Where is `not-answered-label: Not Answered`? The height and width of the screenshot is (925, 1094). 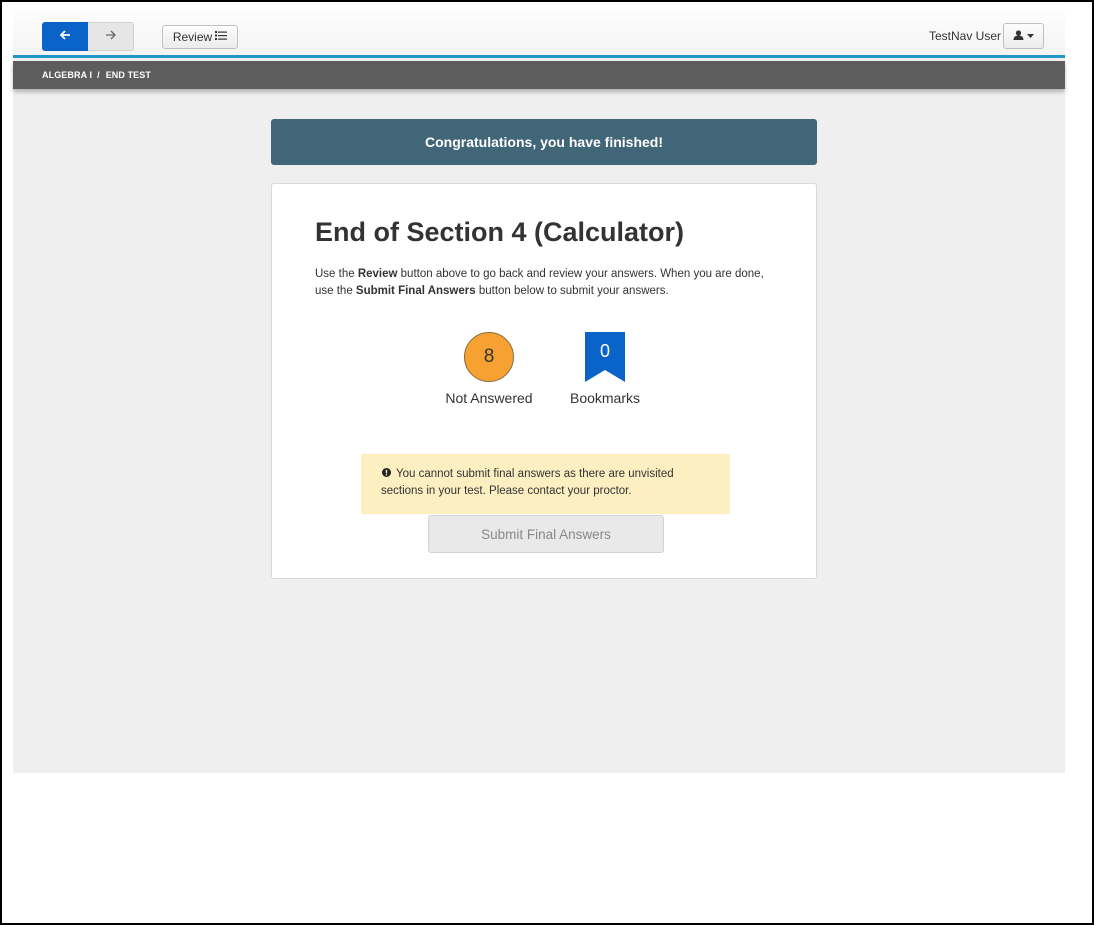
not-answered-label: Not Answered is located at coordinates (489, 398).